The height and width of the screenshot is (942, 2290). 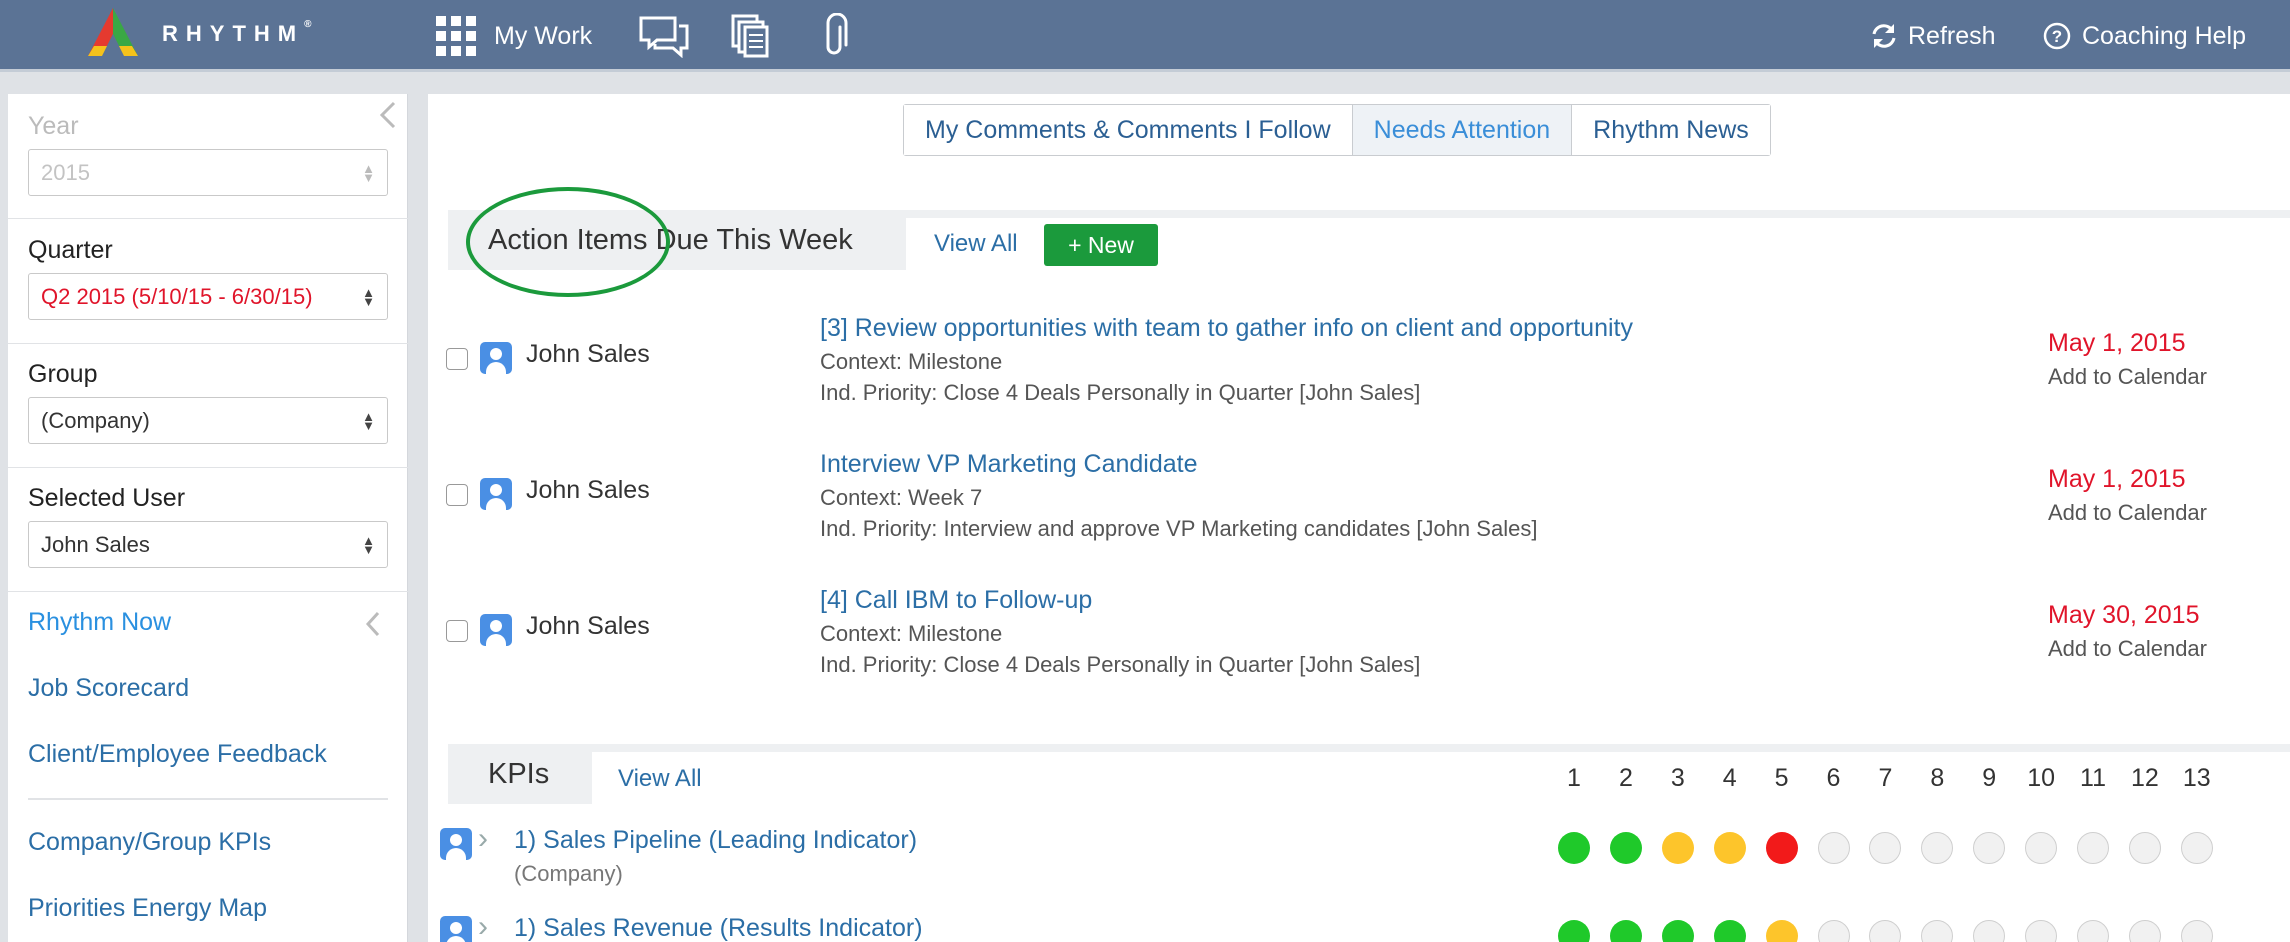 I want to click on quarter-label: Quarter, so click(x=70, y=250).